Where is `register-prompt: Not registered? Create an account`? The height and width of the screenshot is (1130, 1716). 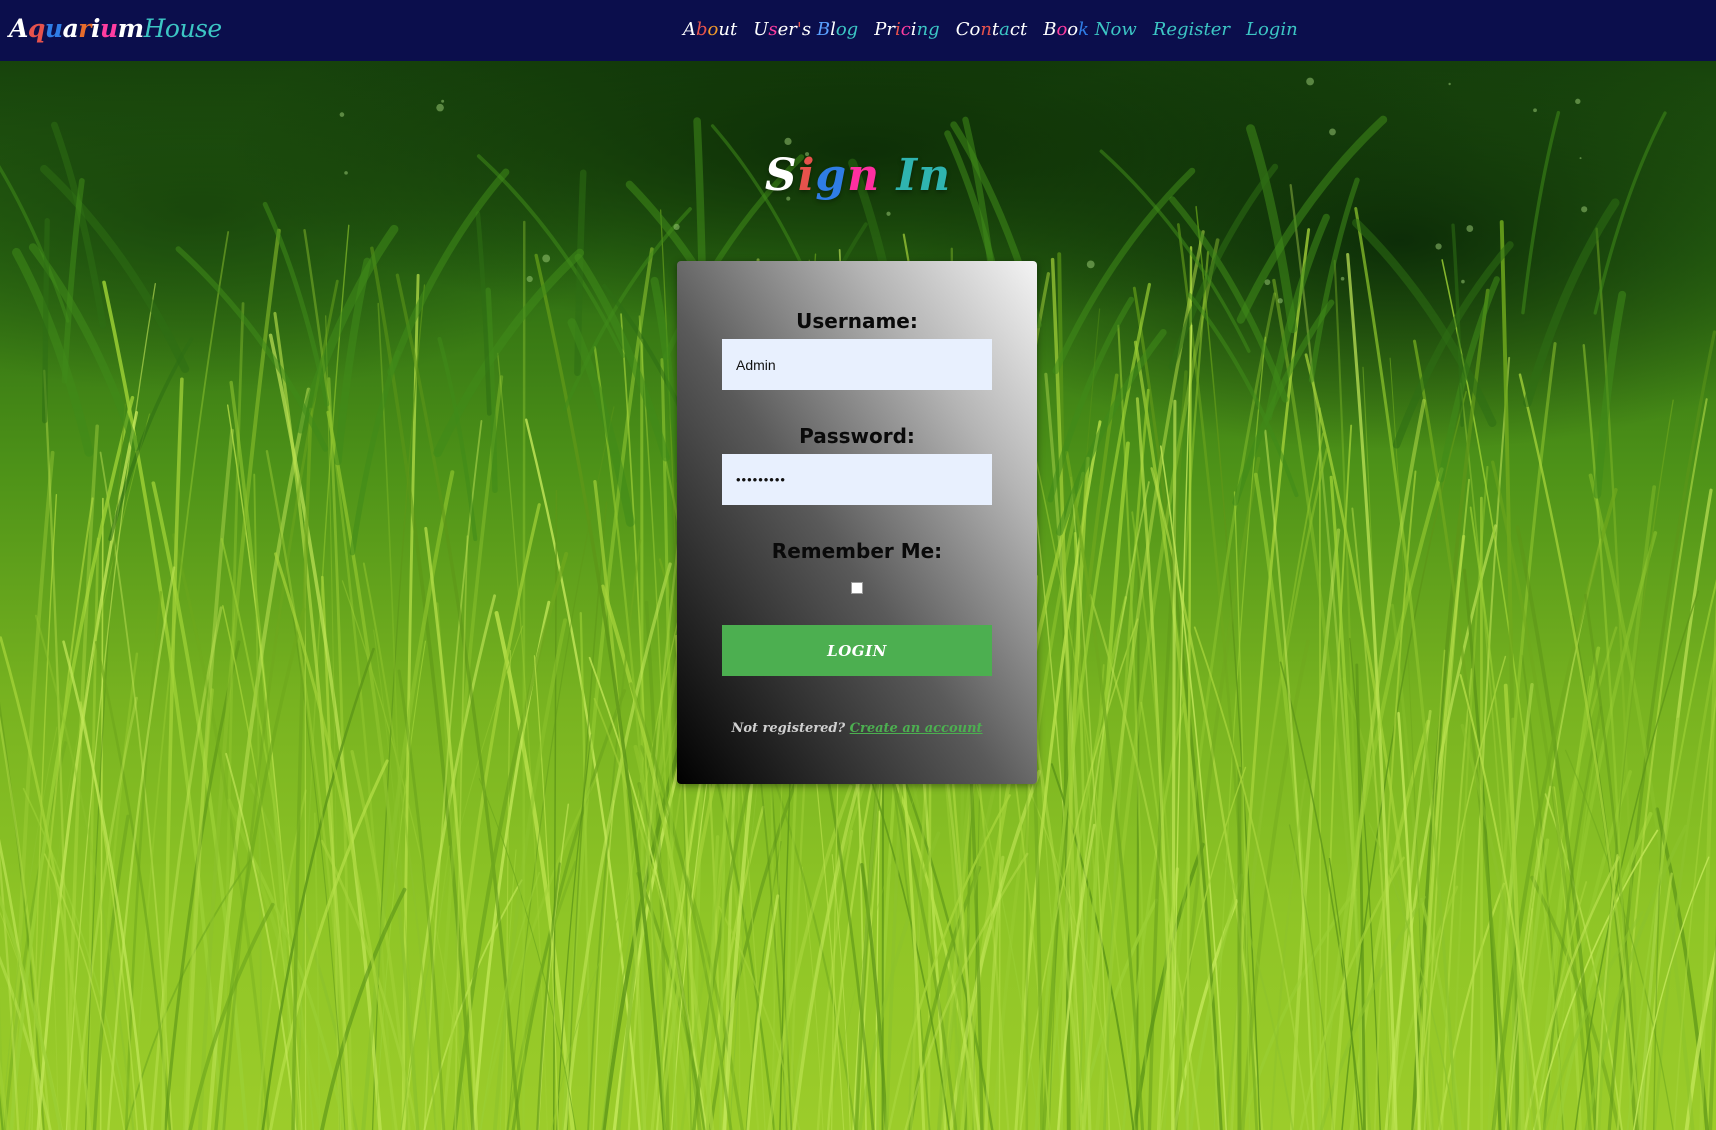 register-prompt: Not registered? Create an account is located at coordinates (857, 728).